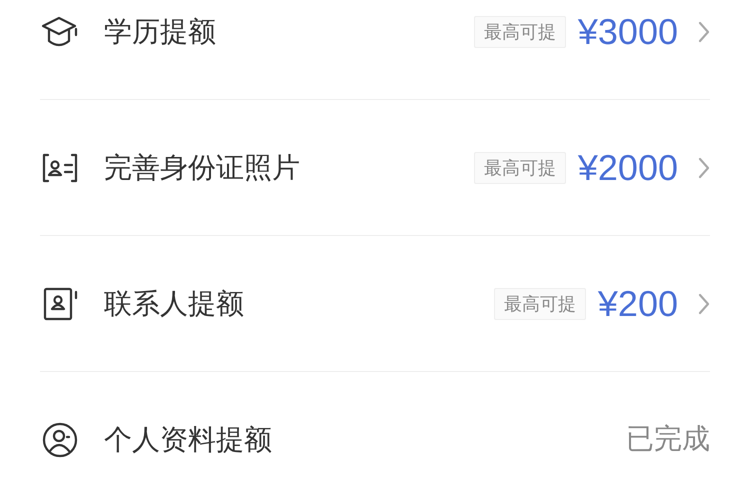  I want to click on status-text: 已完成, so click(668, 438).